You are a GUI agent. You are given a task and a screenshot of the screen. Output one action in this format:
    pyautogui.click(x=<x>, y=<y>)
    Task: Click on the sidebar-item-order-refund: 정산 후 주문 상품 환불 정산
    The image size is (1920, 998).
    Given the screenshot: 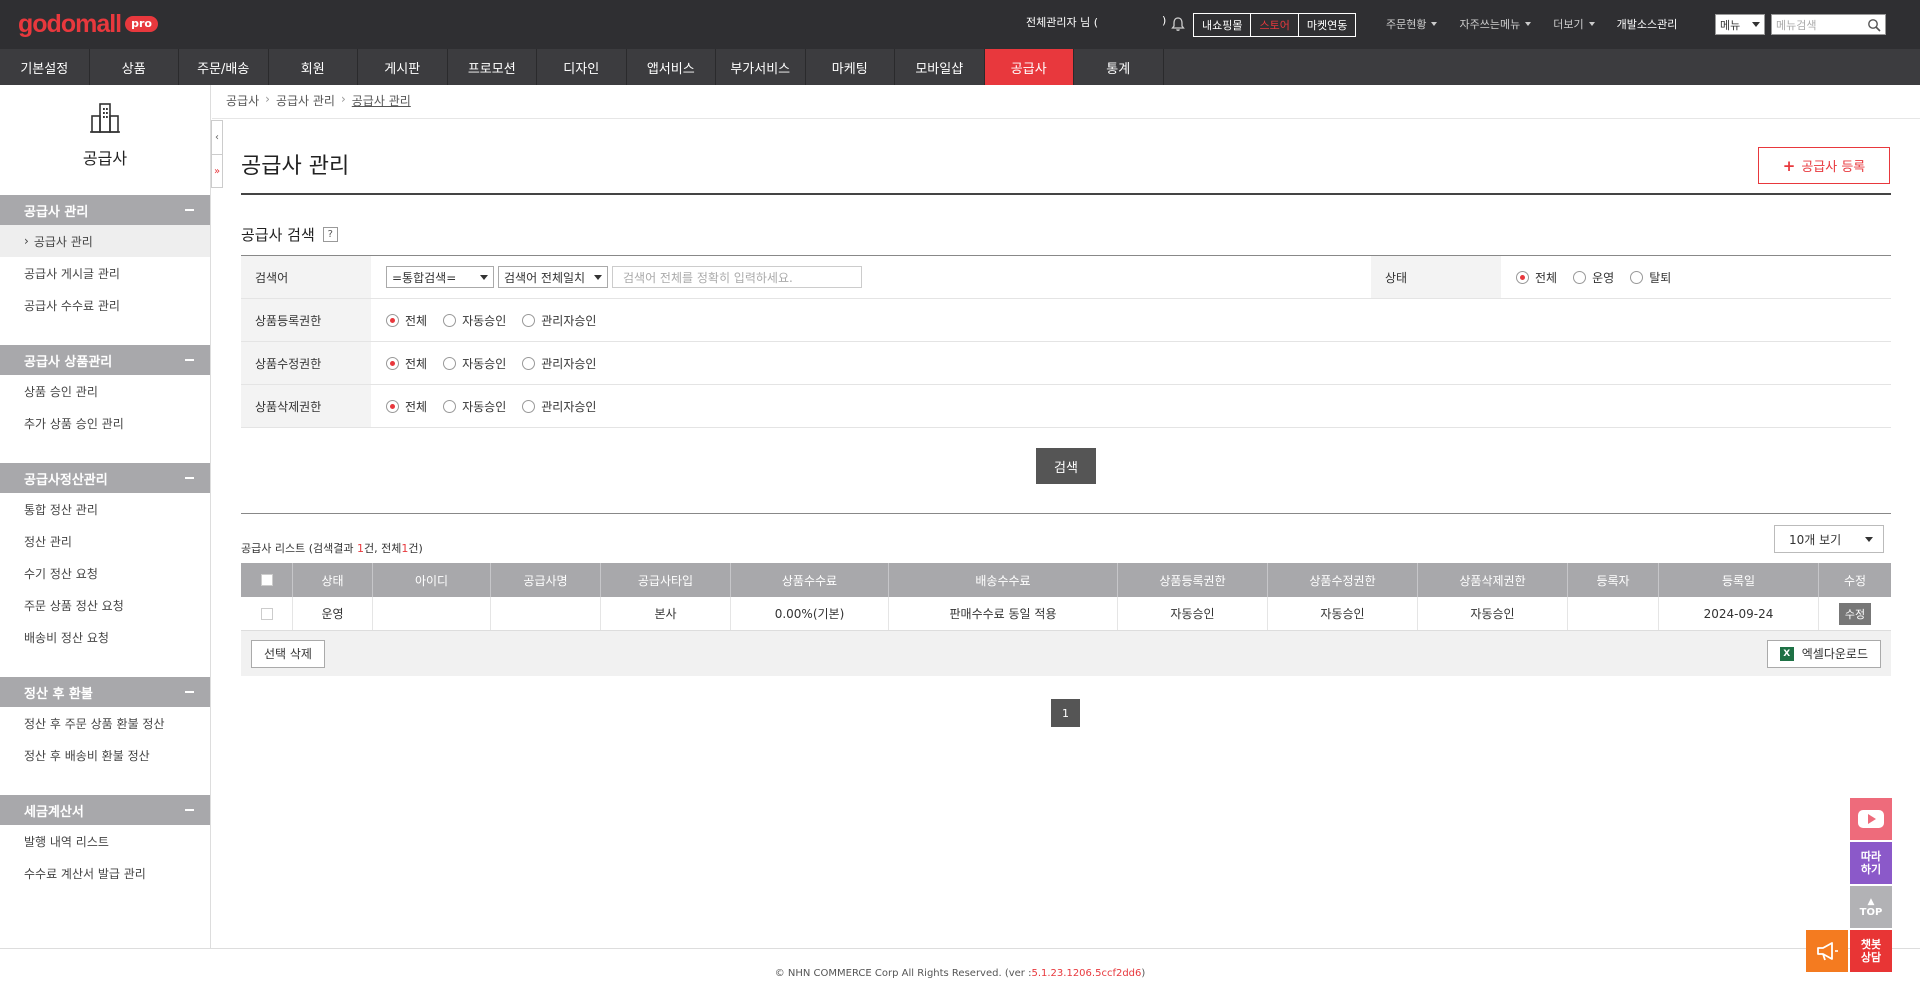 What is the action you would take?
    pyautogui.click(x=105, y=723)
    